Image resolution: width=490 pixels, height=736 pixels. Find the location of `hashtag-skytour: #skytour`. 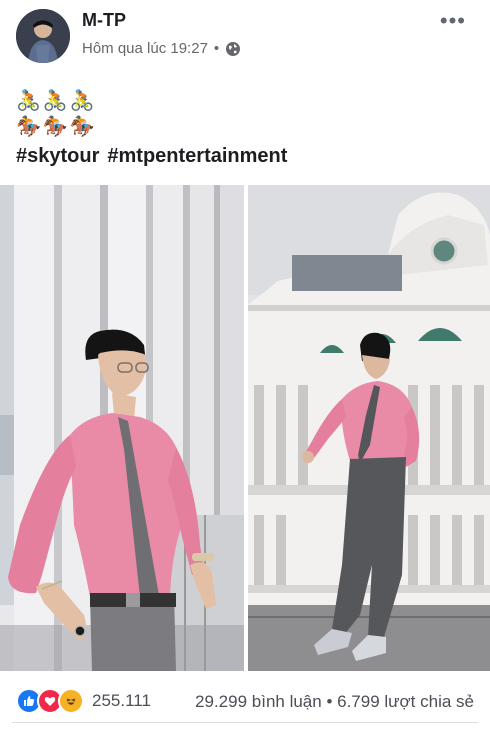

hashtag-skytour: #skytour is located at coordinates (57, 156).